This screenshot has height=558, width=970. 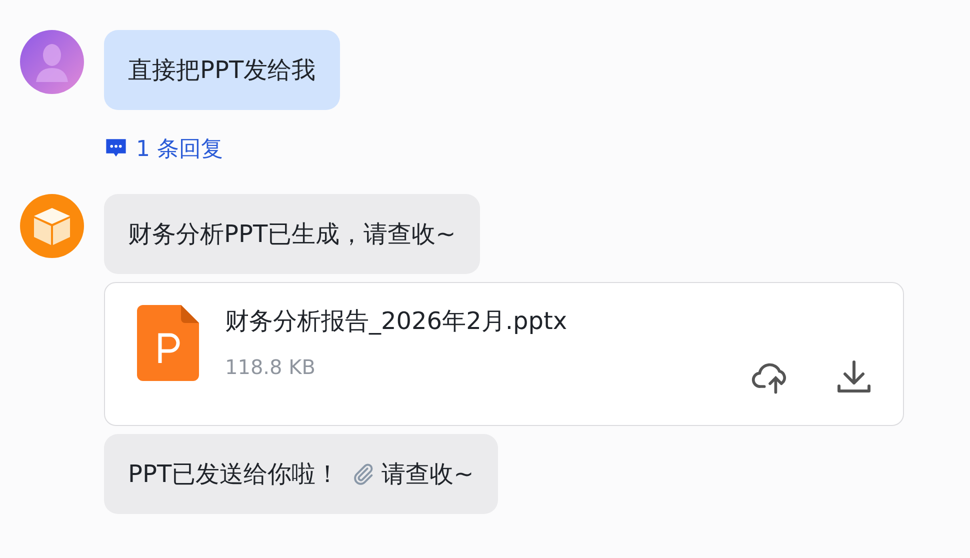 I want to click on message-text: 财务分析PPT已生成，请查收~, so click(x=292, y=234).